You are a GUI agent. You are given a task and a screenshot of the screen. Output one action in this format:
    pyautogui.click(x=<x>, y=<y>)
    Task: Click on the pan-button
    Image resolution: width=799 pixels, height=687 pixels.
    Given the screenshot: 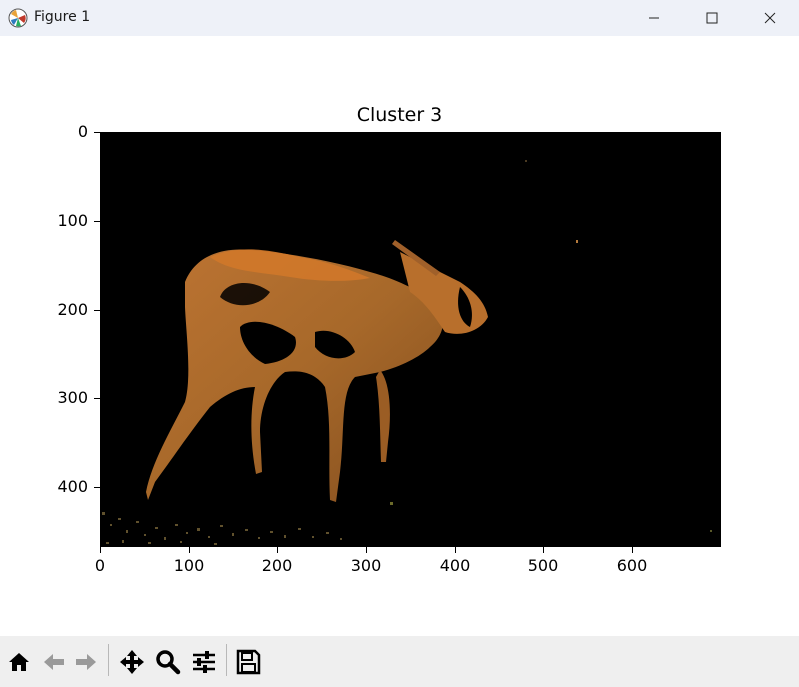 What is the action you would take?
    pyautogui.click(x=132, y=662)
    